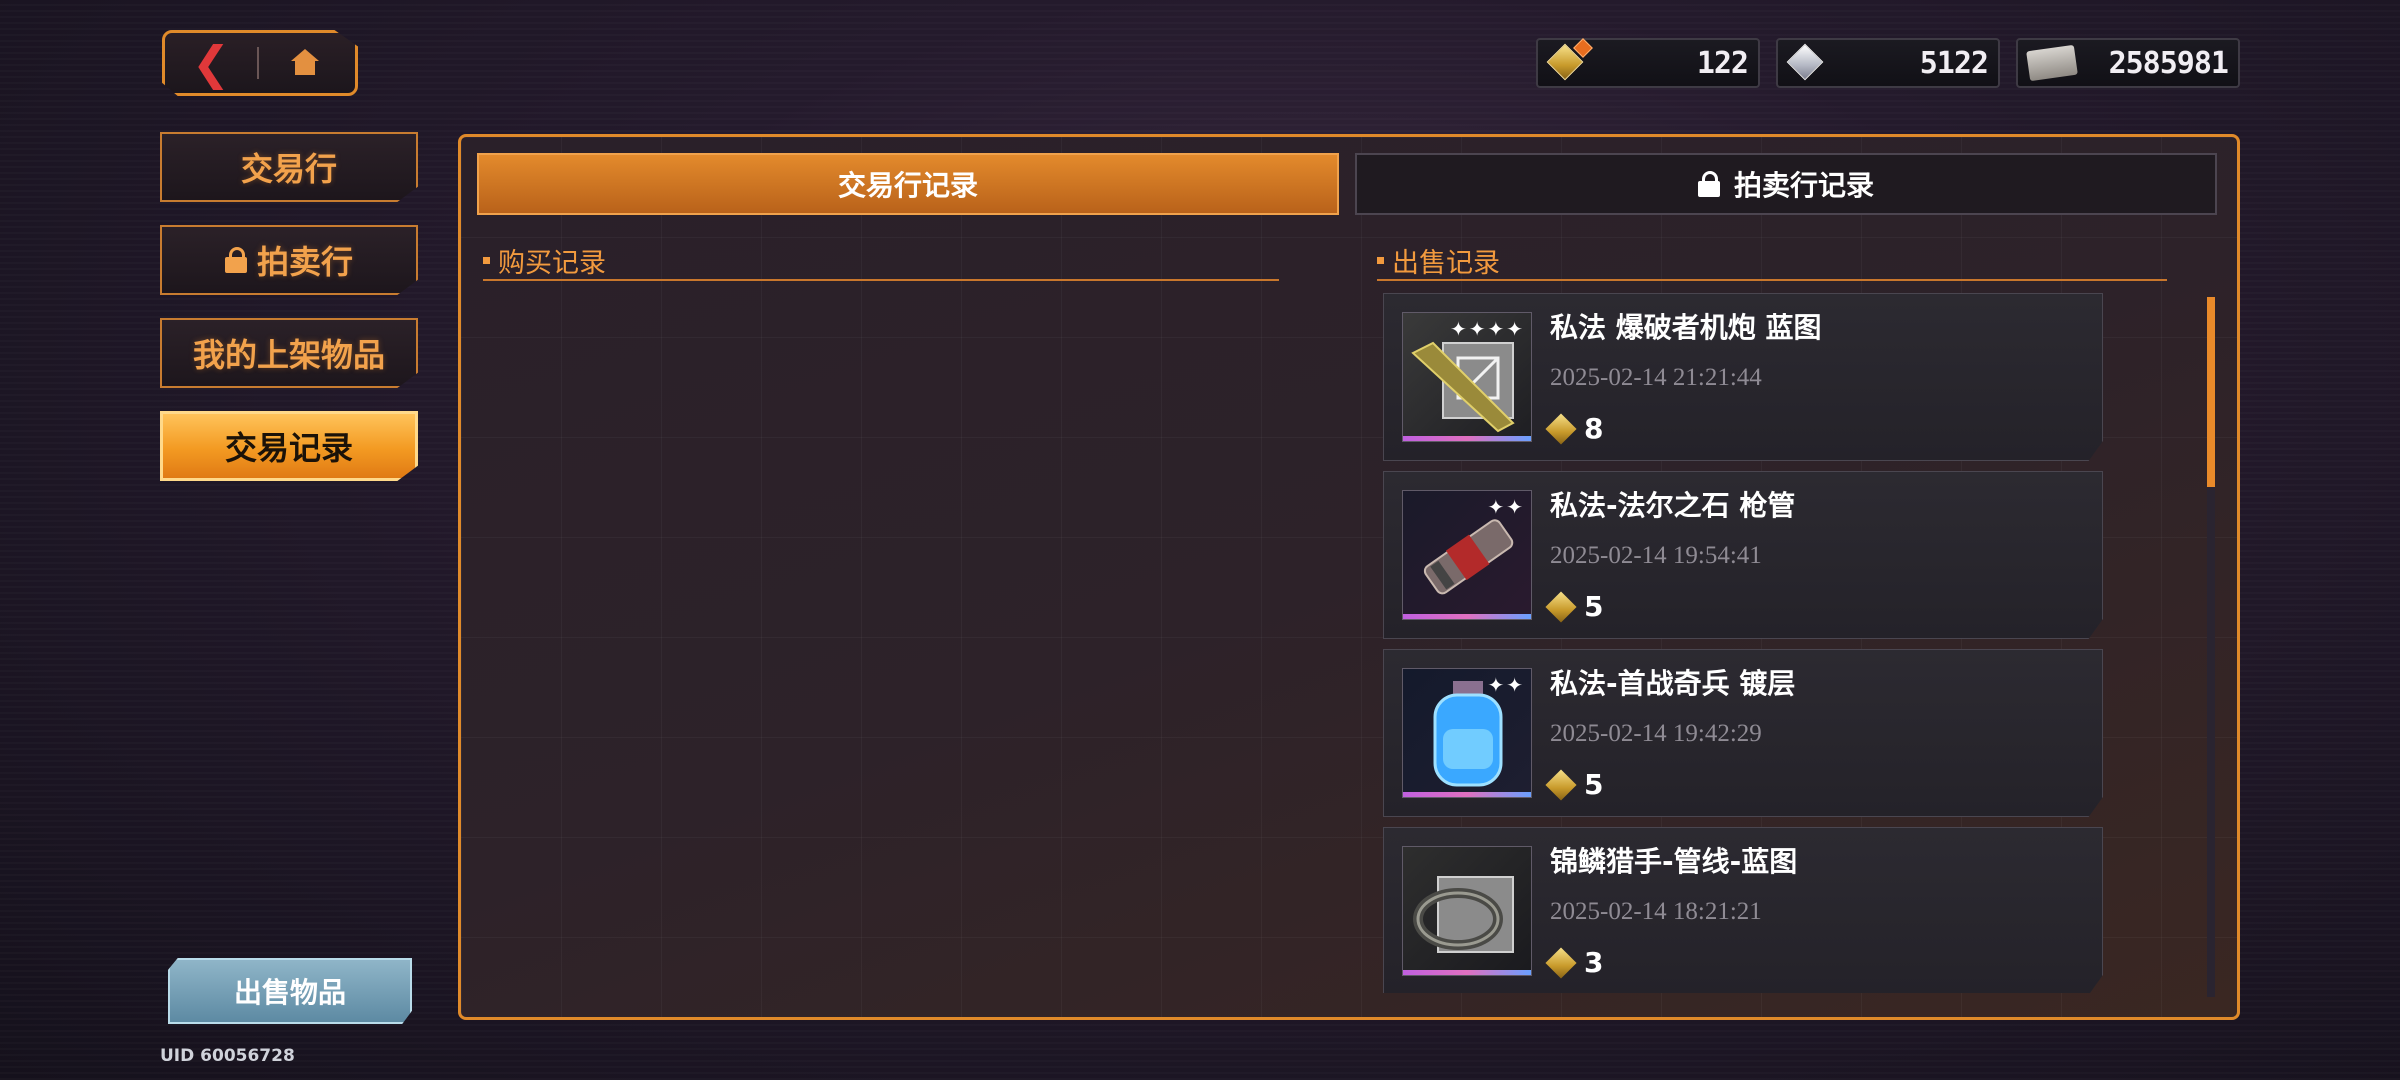  What do you see at coordinates (1467, 555) in the screenshot?
I see `gun-barrel-icon: ✦✦` at bounding box center [1467, 555].